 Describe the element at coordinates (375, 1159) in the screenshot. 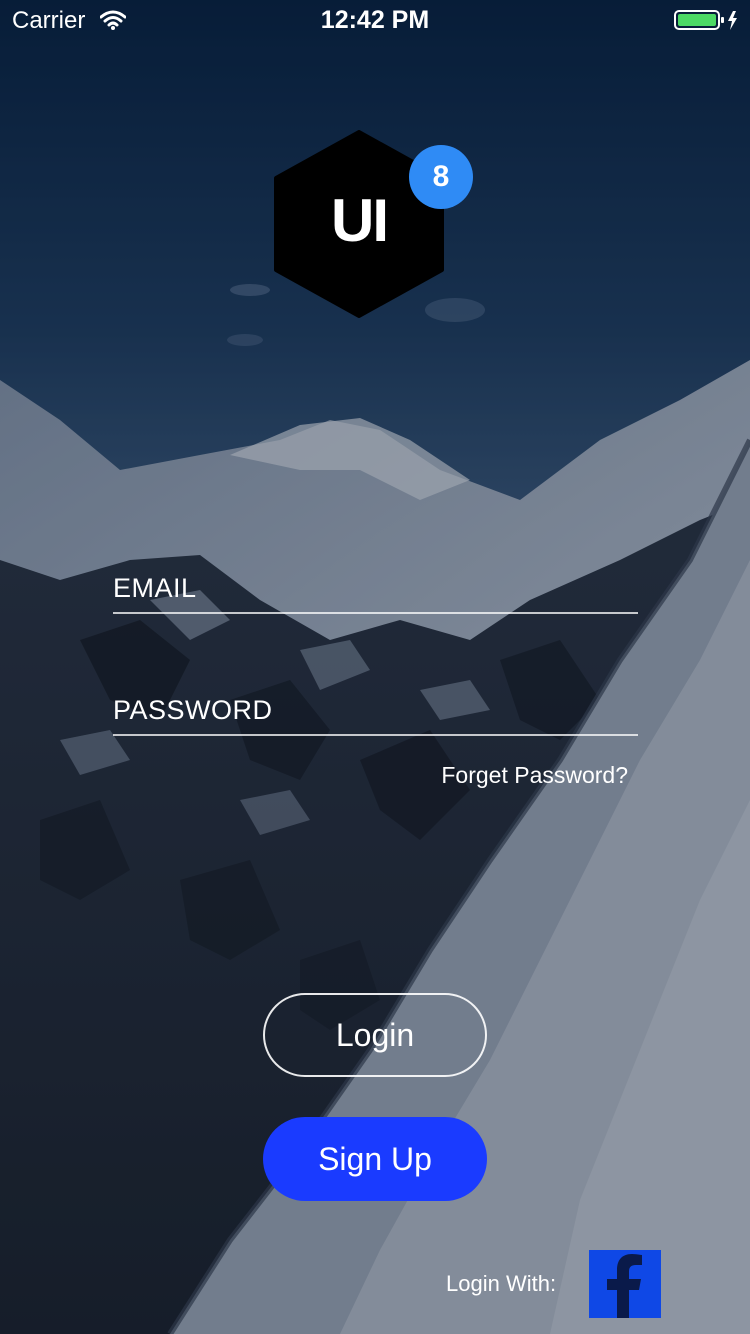

I see `signup-button: Sign Up` at that location.